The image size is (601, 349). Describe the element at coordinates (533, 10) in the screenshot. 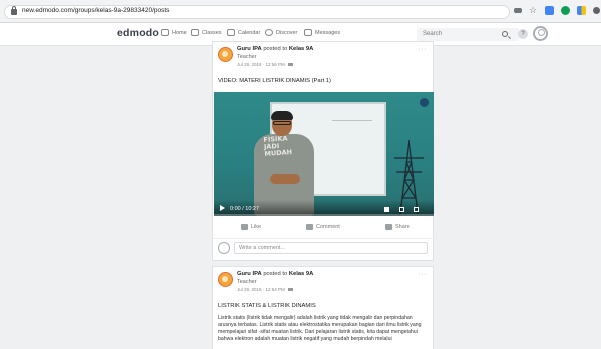

I see `star-icon: ☆` at that location.